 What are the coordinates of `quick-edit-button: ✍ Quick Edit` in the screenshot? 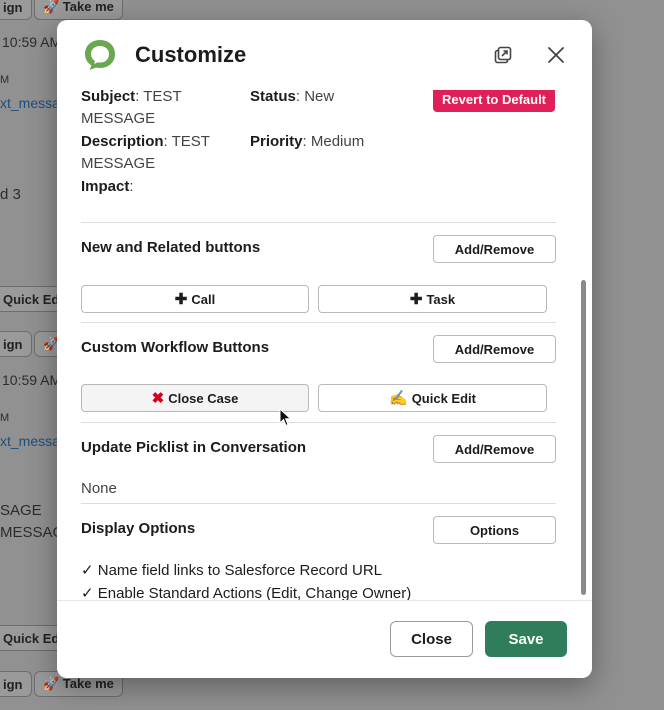 It's located at (432, 398).